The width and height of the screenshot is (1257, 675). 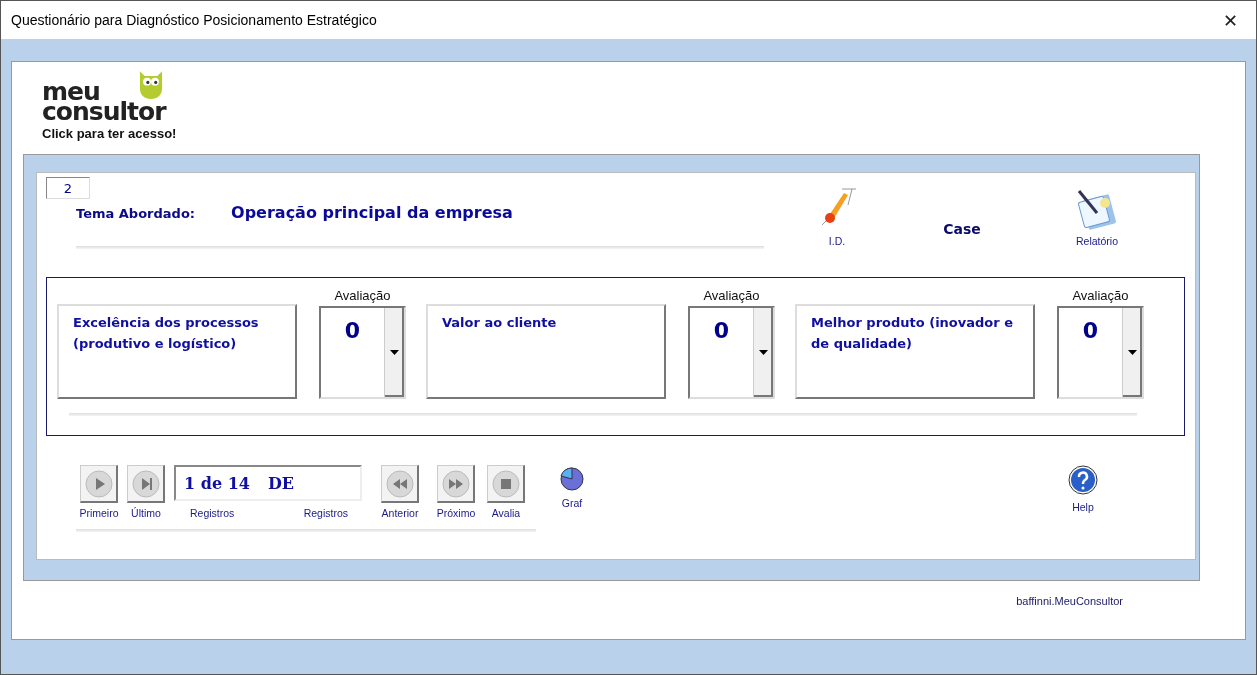 What do you see at coordinates (136, 213) in the screenshot?
I see `topic-label: Tema Abordado:` at bounding box center [136, 213].